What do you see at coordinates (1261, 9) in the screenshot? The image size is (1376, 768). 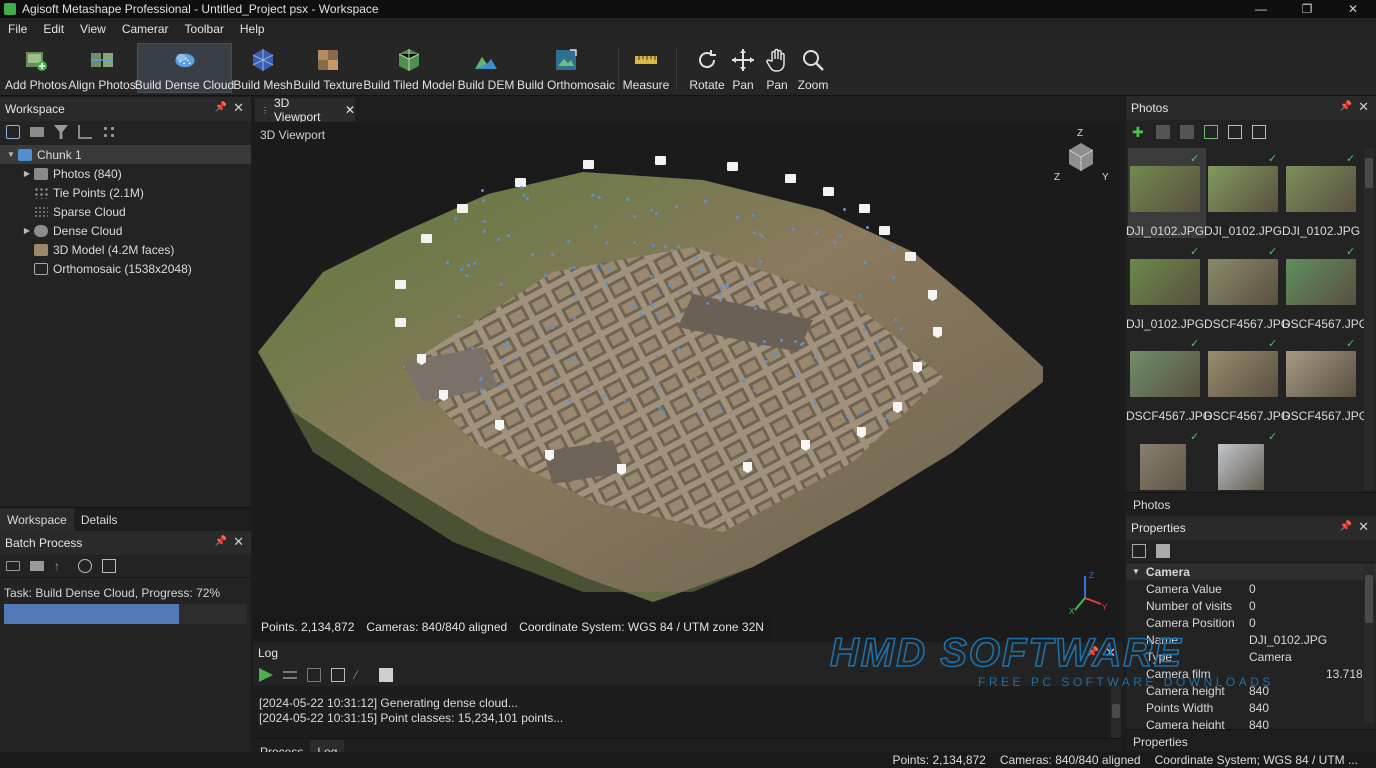 I see `minimize-button: —` at bounding box center [1261, 9].